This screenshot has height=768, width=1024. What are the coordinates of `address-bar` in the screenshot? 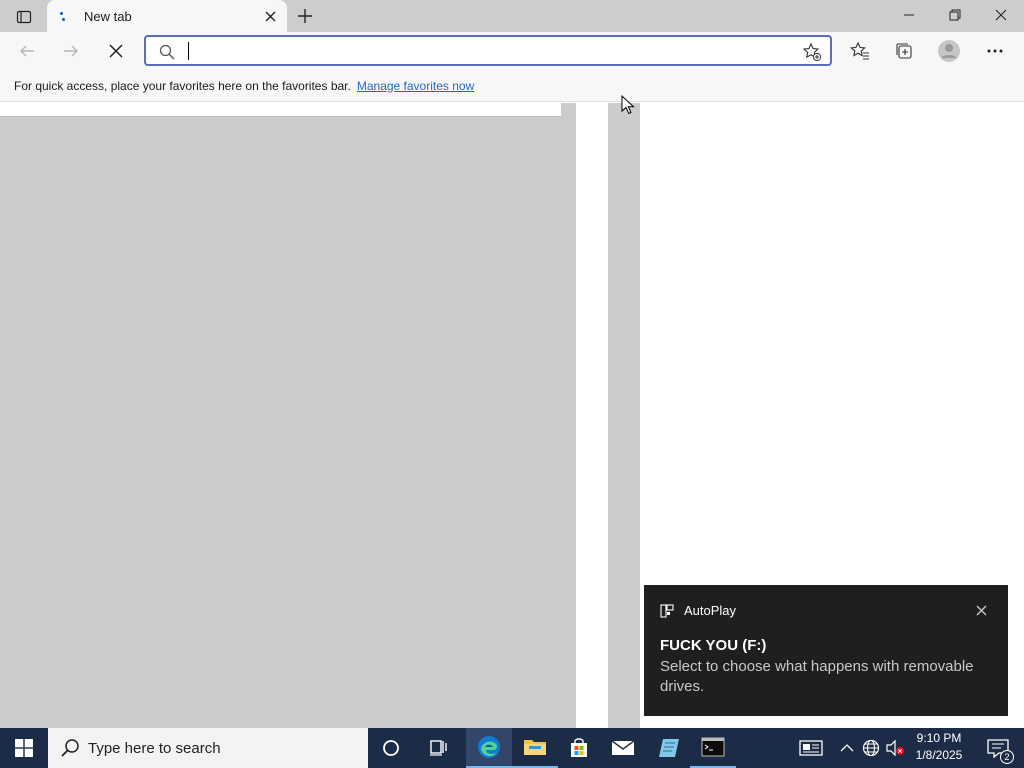 It's located at (488, 50).